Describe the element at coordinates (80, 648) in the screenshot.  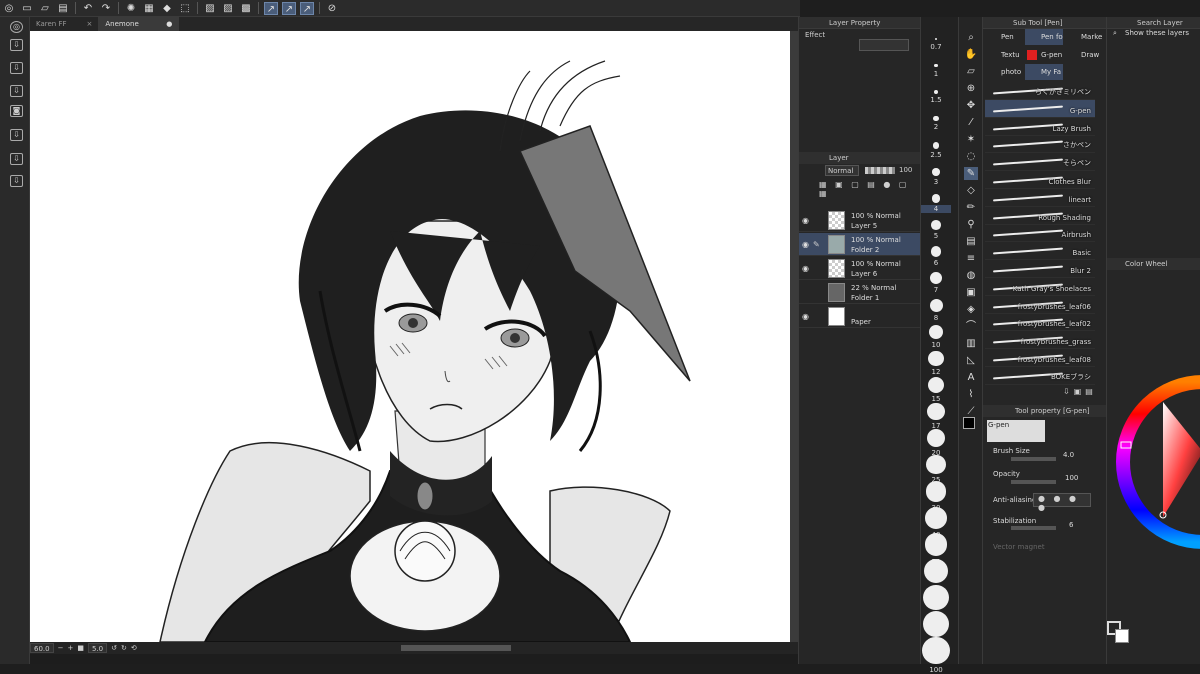
I see `zoom-slider-icon: ■` at that location.